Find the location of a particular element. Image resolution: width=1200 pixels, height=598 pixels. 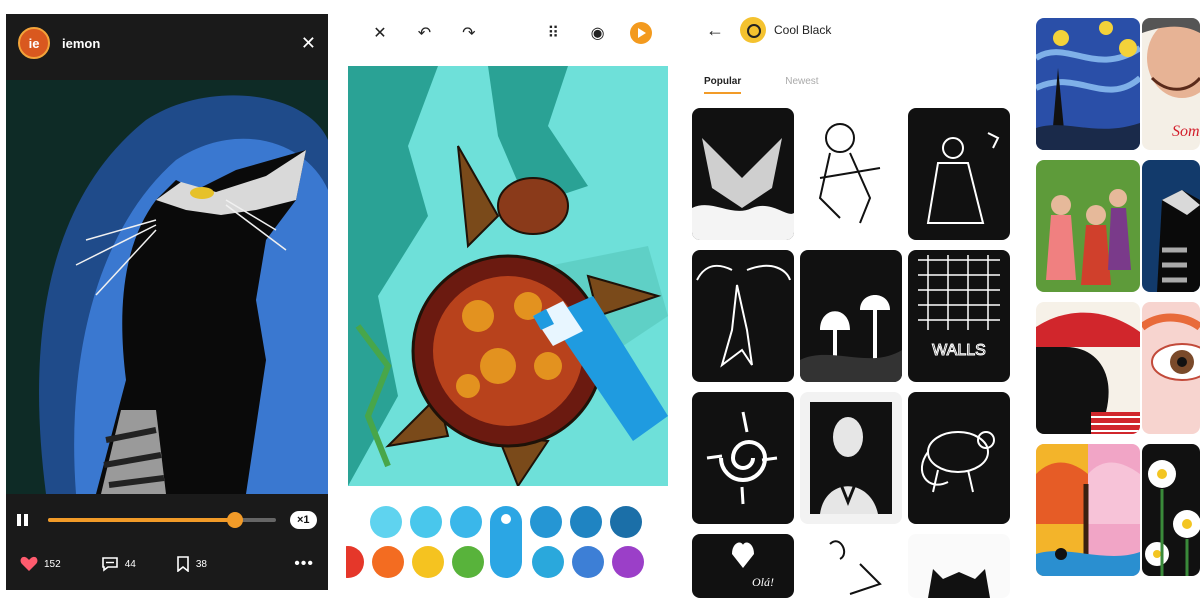

save-button: 38 is located at coordinates (191, 564).